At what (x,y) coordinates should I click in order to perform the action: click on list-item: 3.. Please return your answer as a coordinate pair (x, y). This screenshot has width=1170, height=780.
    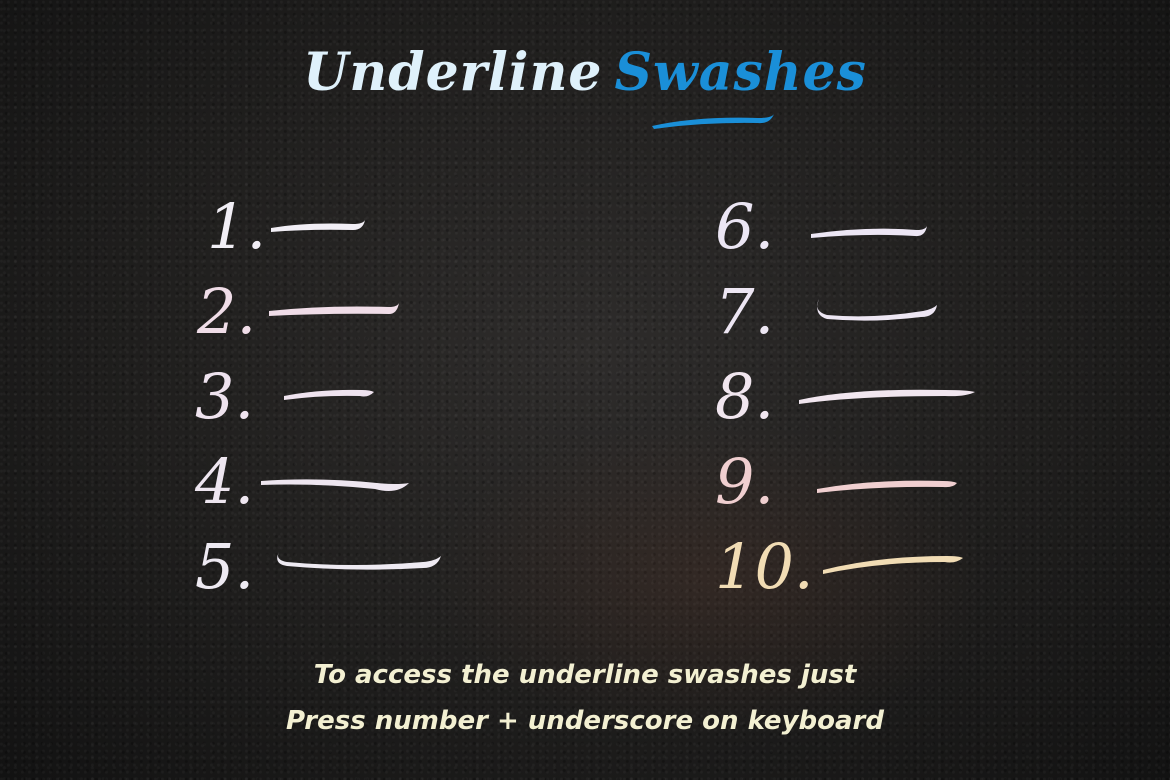
    Looking at the image, I should click on (325, 400).